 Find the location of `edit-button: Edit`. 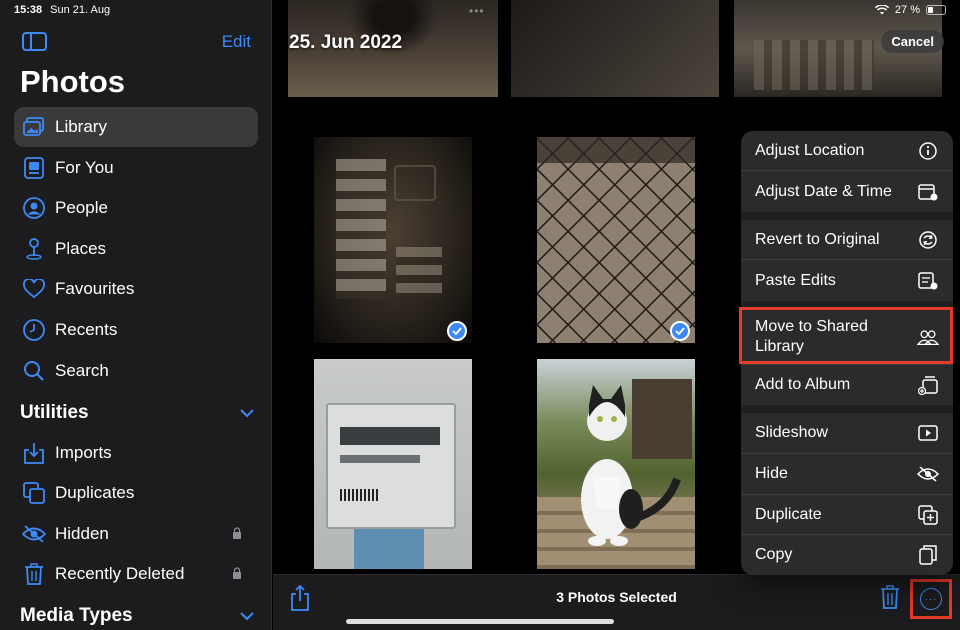

edit-button: Edit is located at coordinates (236, 42).